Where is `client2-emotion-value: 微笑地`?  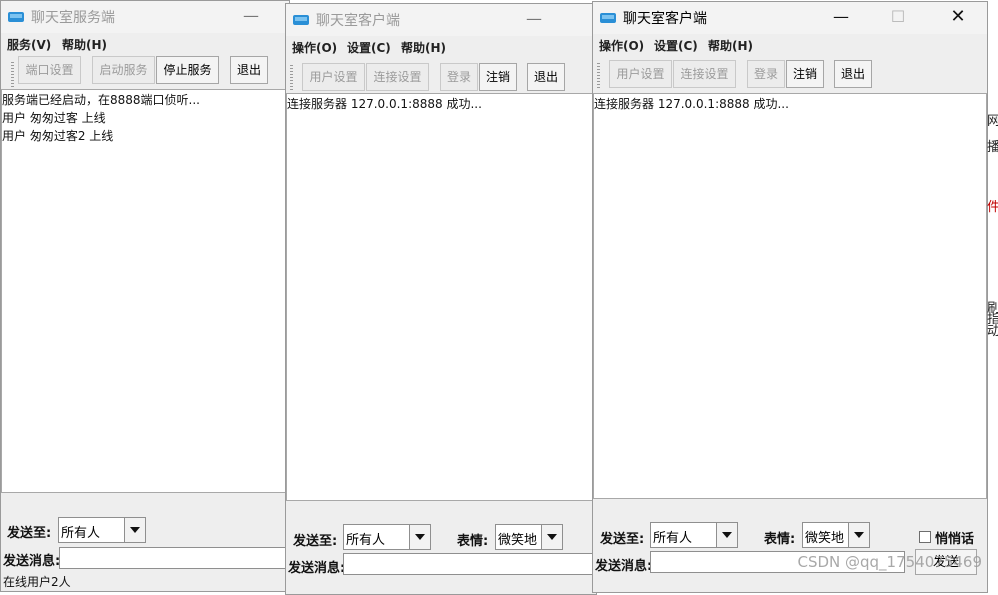 client2-emotion-value: 微笑地 is located at coordinates (825, 538).